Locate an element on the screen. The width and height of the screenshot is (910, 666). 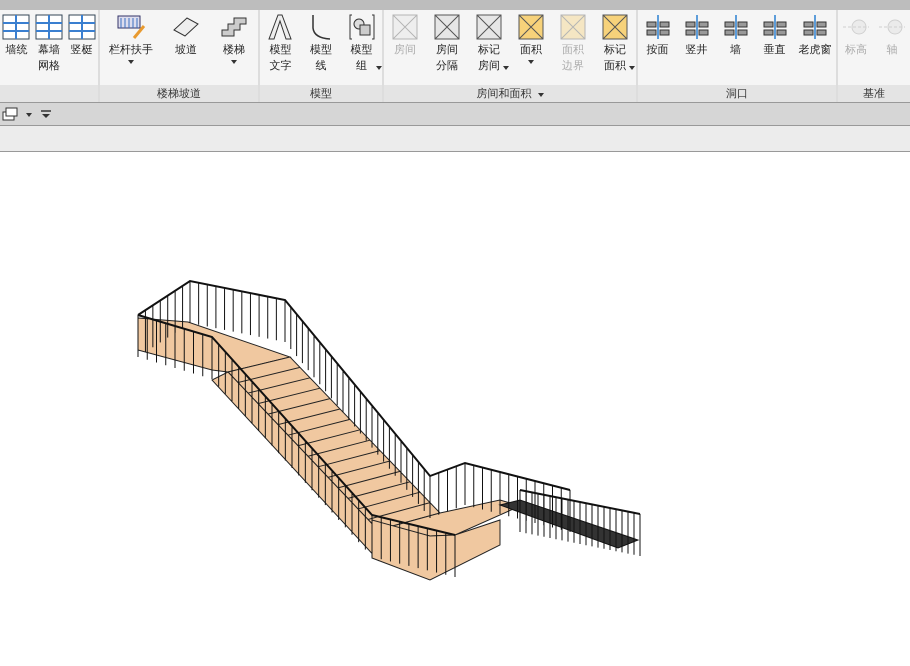
ribbon-button: 栏杆扶手 is located at coordinates (131, 48).